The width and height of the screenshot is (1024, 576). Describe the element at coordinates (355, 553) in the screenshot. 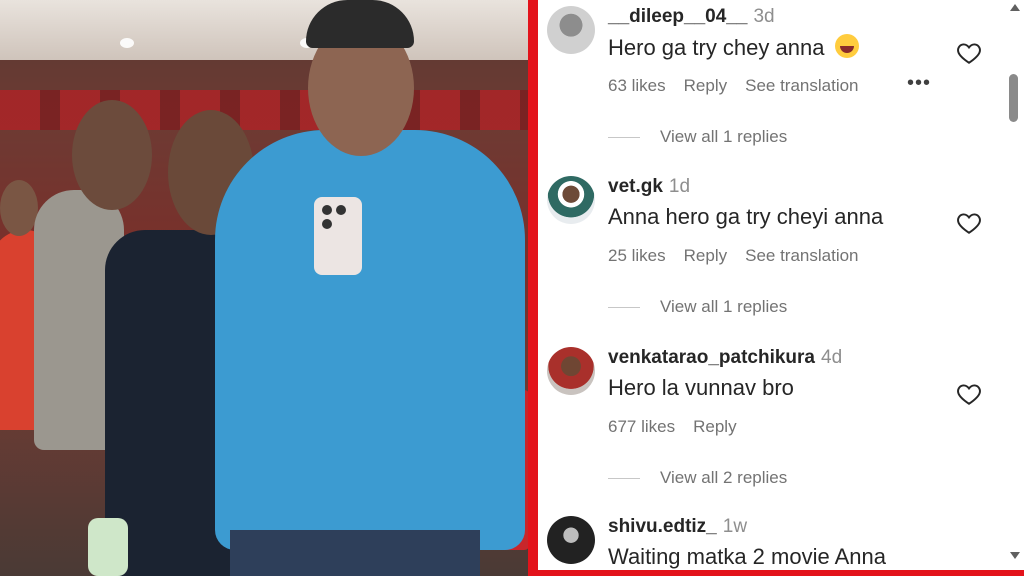

I see `jeans` at that location.